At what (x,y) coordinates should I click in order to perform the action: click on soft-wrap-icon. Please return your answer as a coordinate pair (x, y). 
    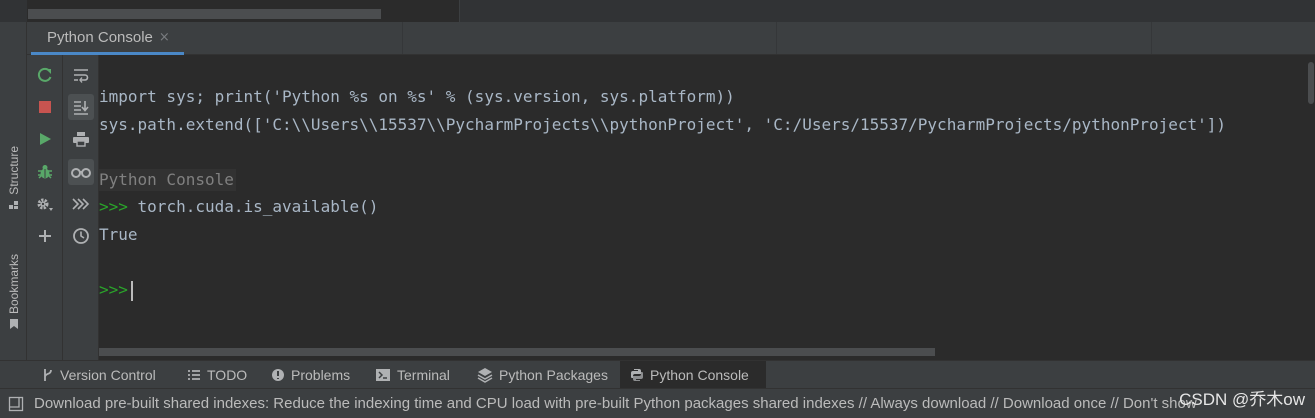
    Looking at the image, I should click on (81, 76).